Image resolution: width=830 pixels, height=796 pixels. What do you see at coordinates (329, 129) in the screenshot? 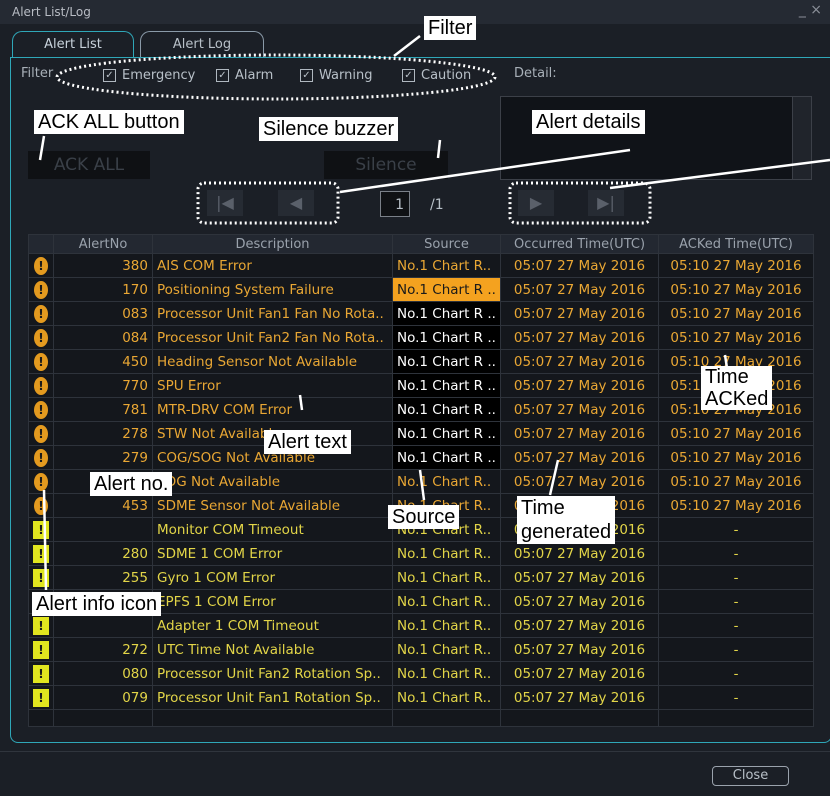
I see `annotation-silence: Silence buzzer` at bounding box center [329, 129].